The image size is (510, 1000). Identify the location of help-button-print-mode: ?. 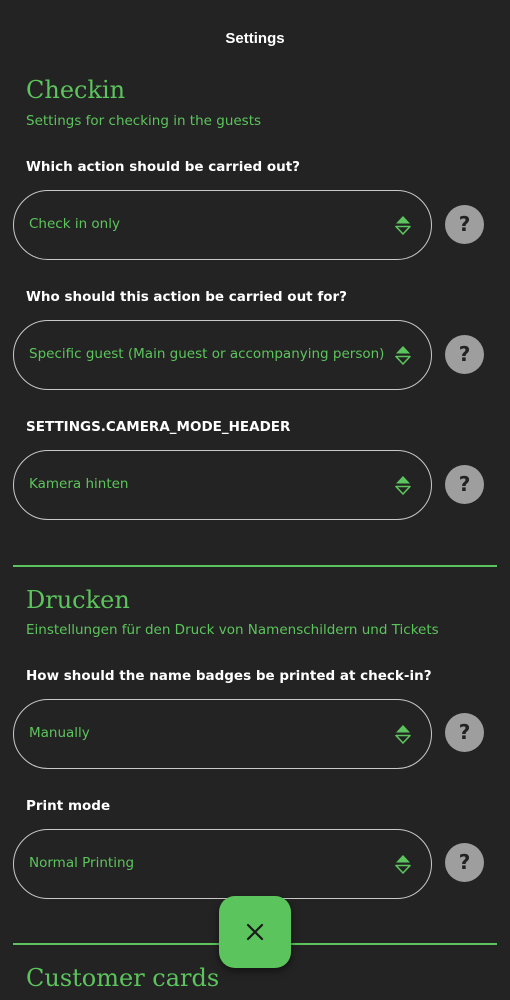
(464, 862).